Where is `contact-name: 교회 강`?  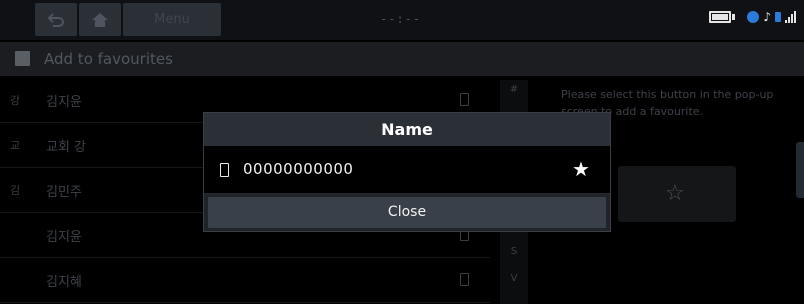
contact-name: 교회 강 is located at coordinates (66, 147).